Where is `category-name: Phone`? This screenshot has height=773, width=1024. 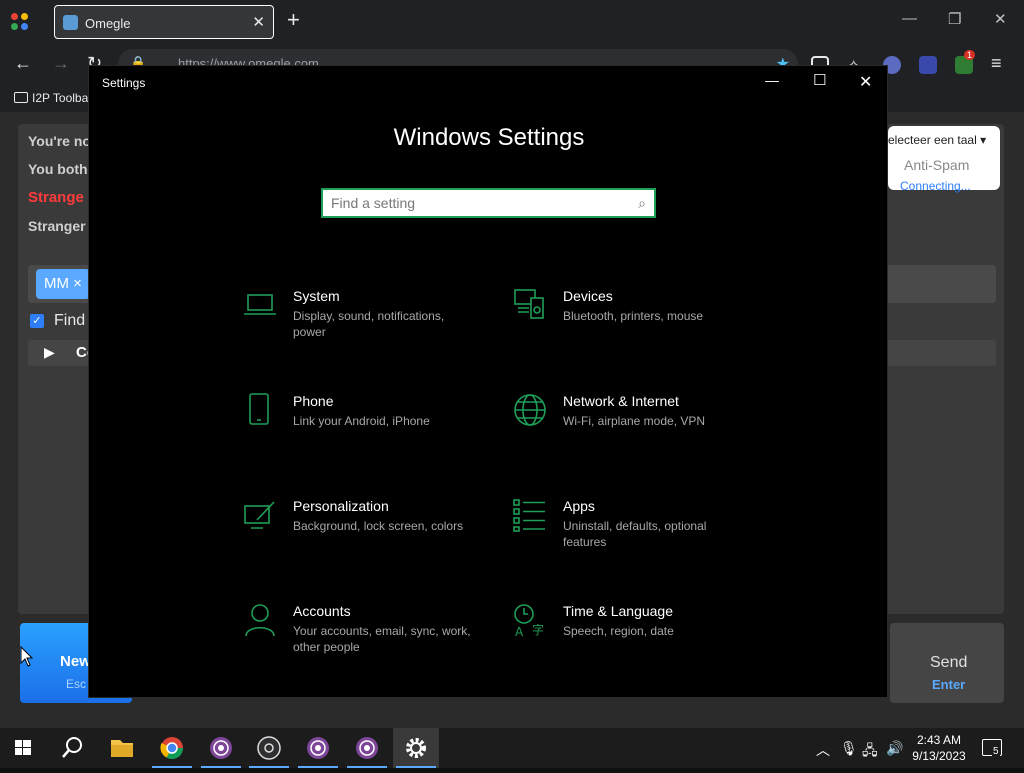
category-name: Phone is located at coordinates (313, 401).